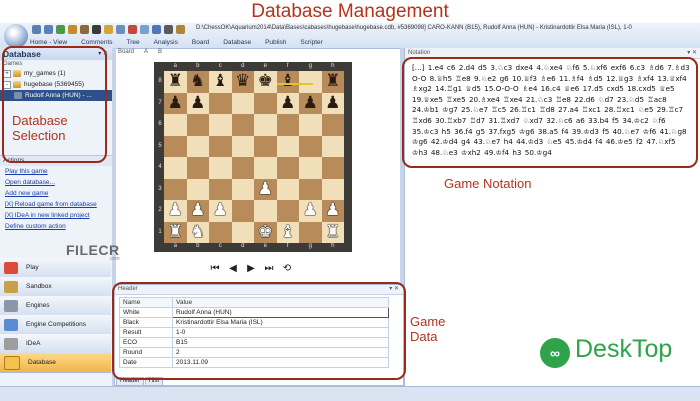 Image resolution: width=700 pixels, height=401 pixels. Describe the element at coordinates (265, 146) in the screenshot. I see `board-square-e5` at that location.